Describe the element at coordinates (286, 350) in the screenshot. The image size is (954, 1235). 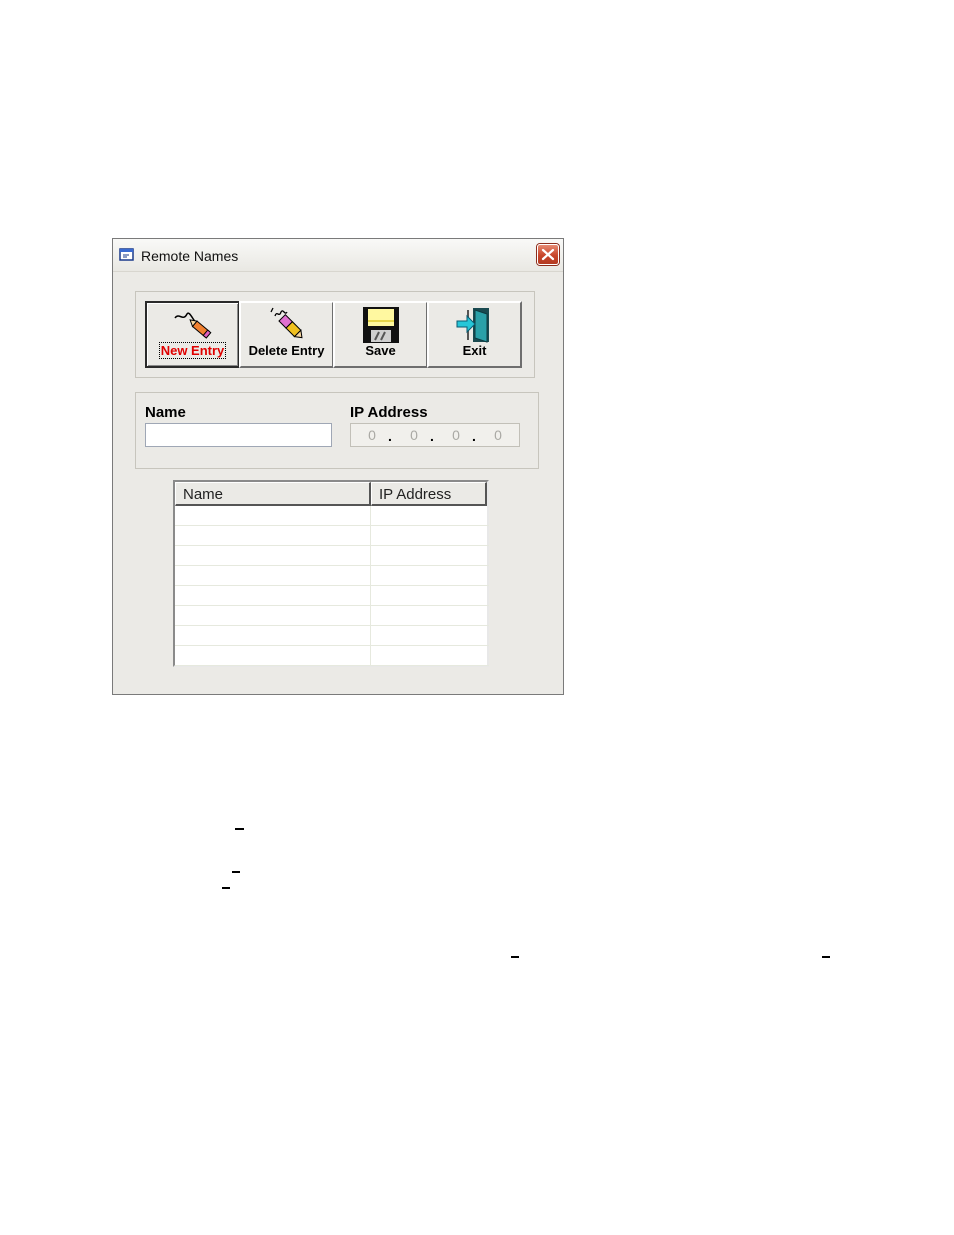
I see `delete-entry-label: Delete Entry` at that location.